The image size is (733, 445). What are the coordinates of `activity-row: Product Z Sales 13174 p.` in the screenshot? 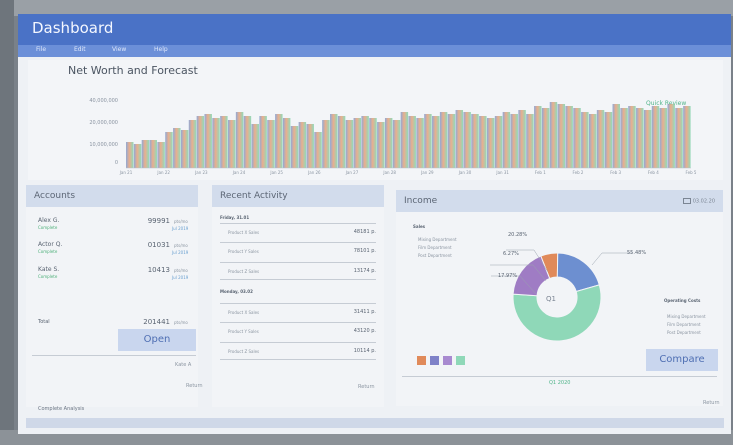 It's located at (298, 271).